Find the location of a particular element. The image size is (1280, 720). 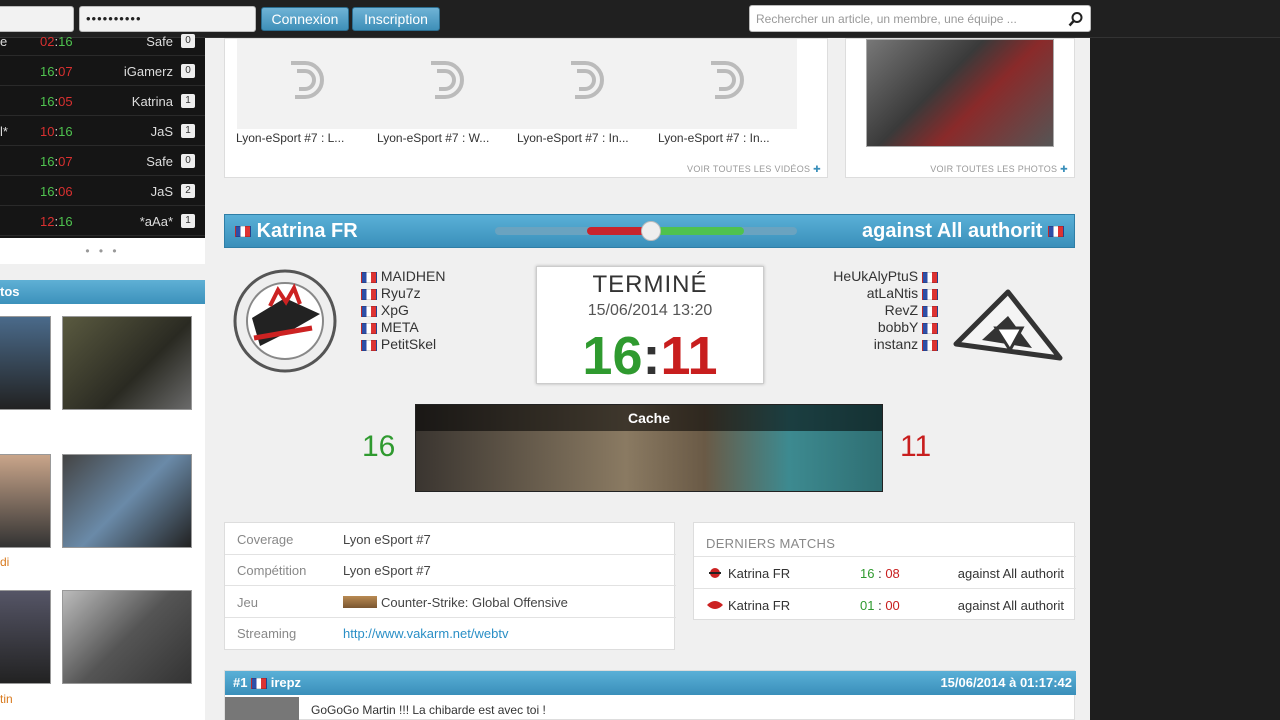

player-row: Ryu7z is located at coordinates (403, 293).